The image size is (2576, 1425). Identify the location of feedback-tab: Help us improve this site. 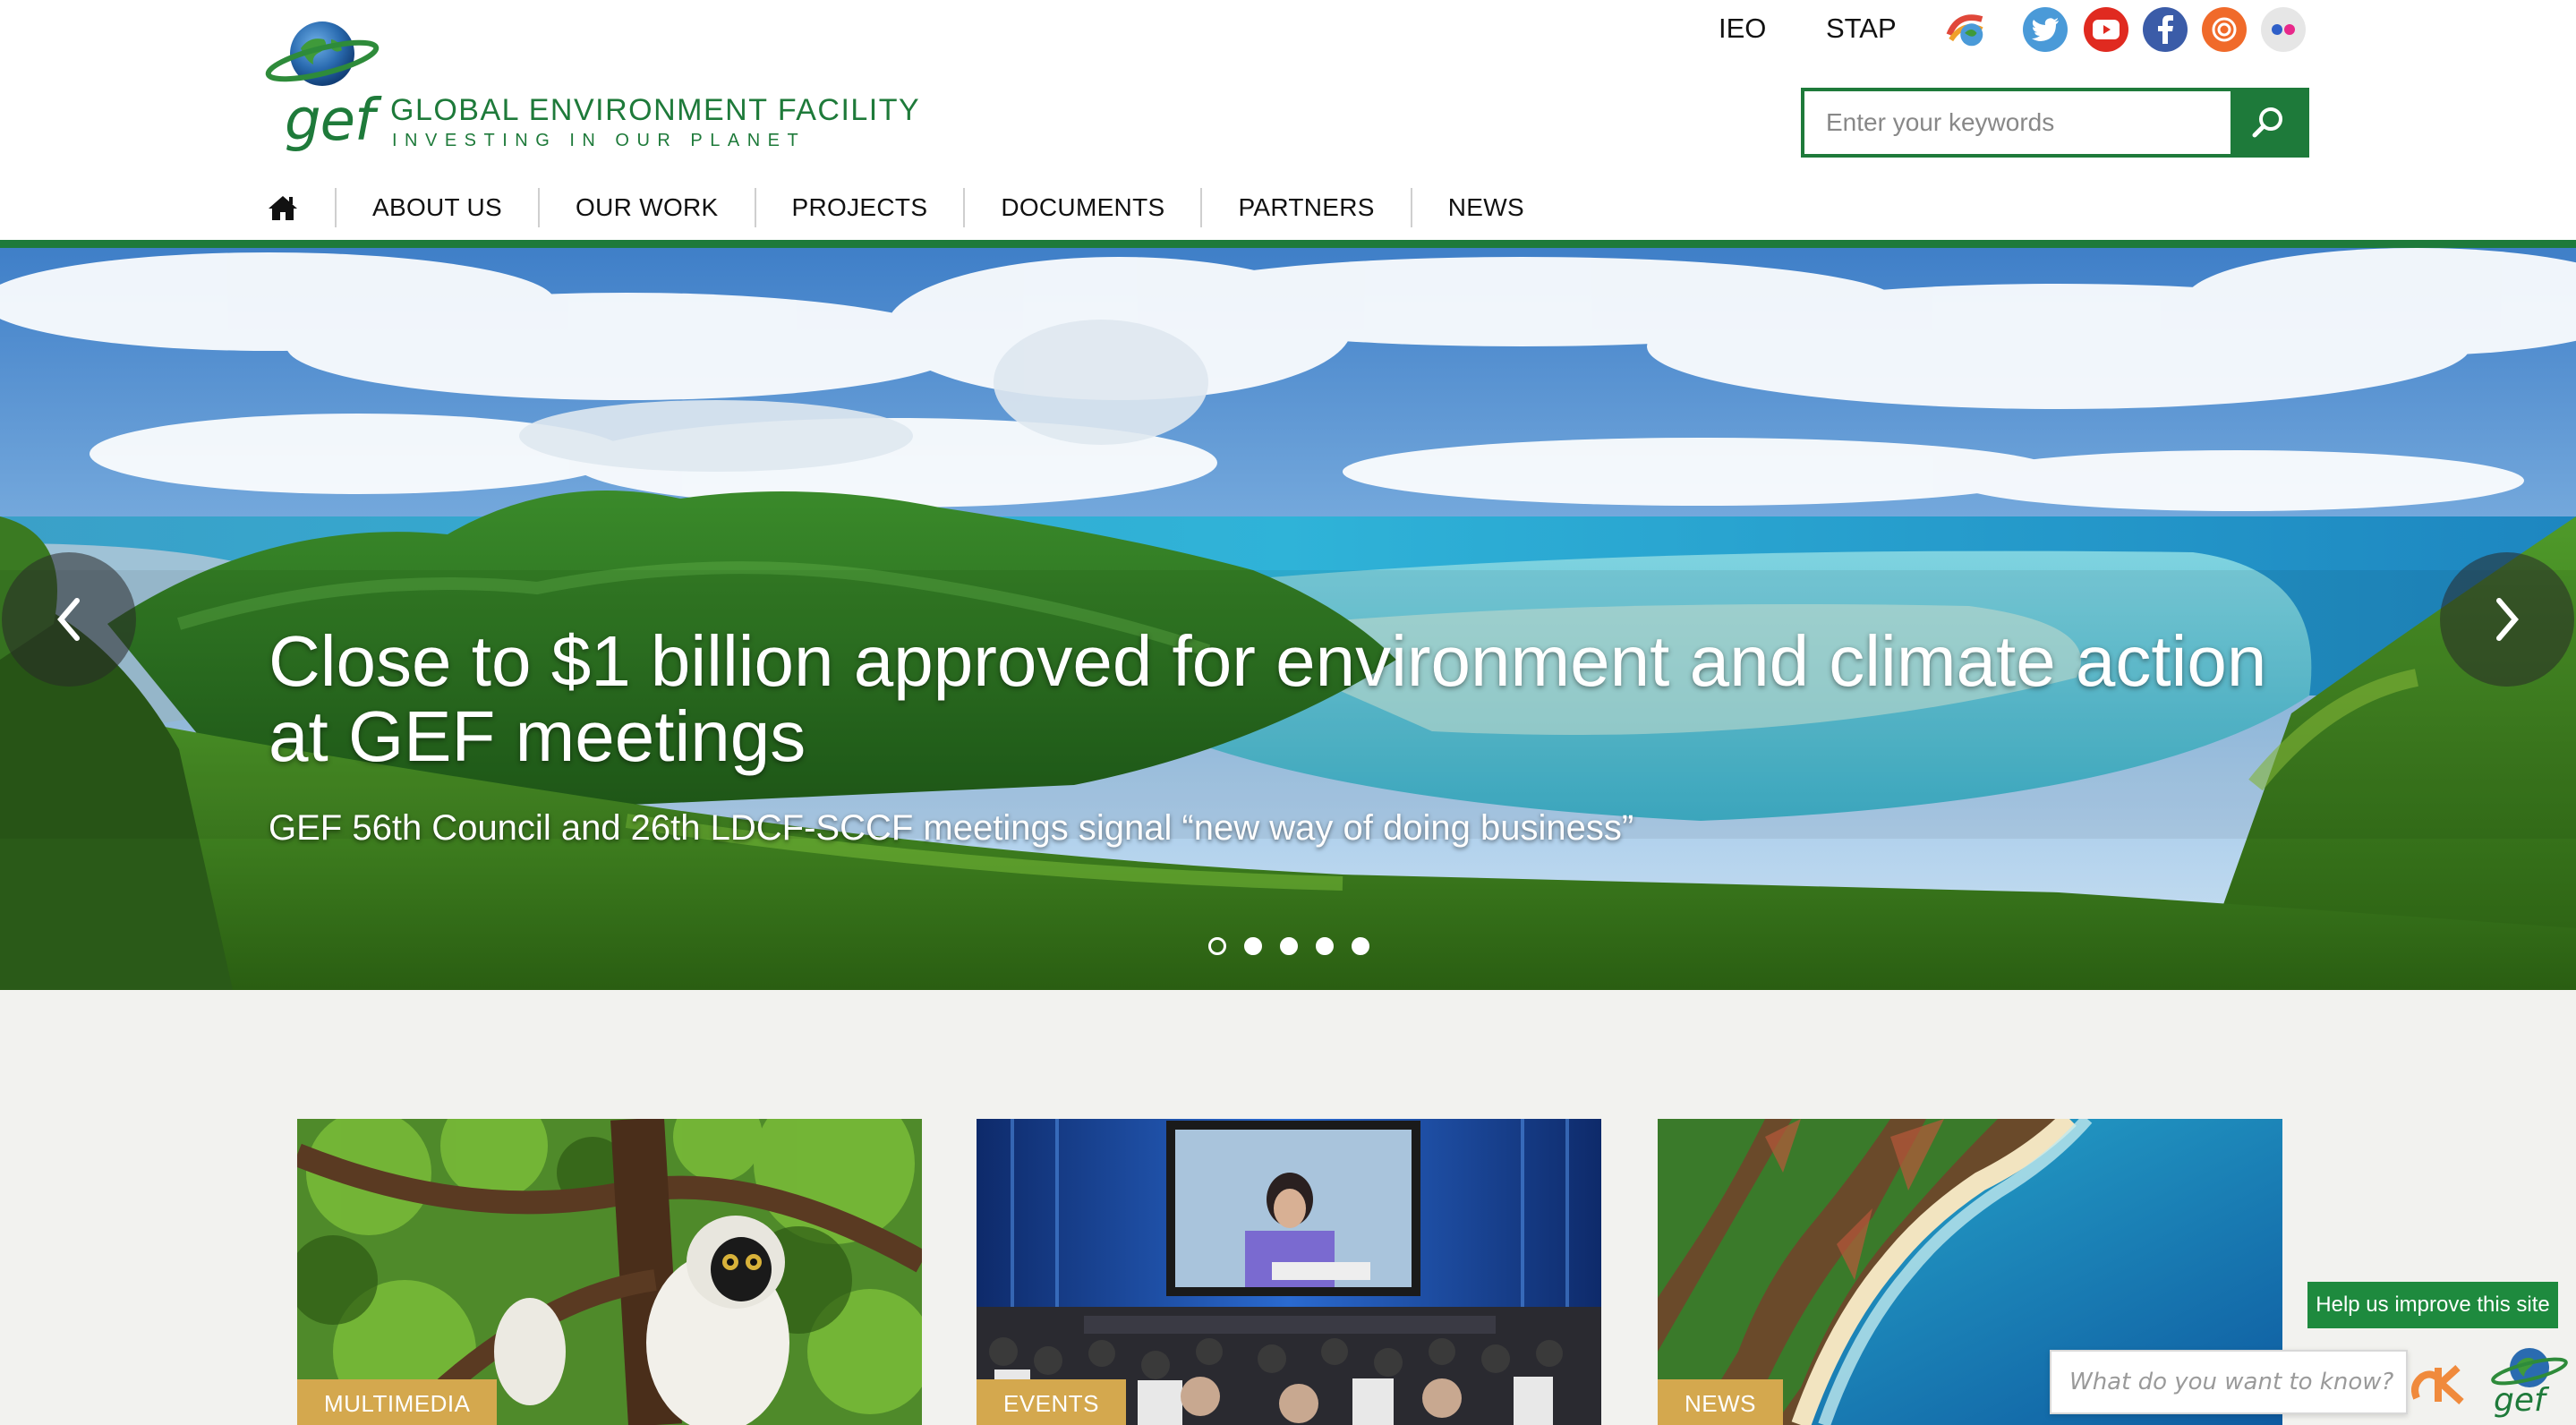
(2432, 1305).